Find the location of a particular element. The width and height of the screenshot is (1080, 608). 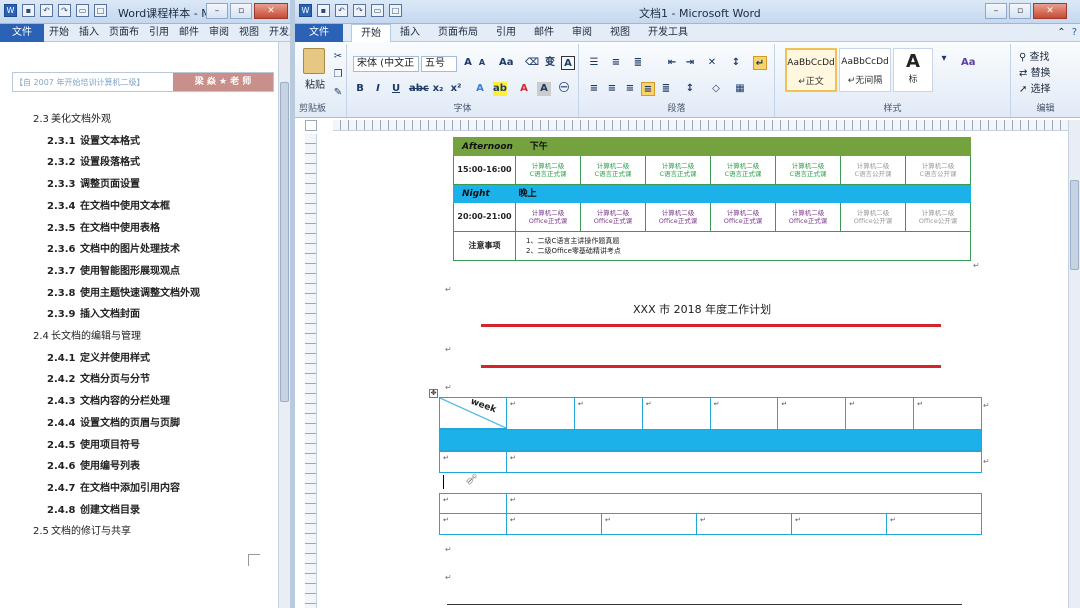

maximize-button: ▫ is located at coordinates (241, 11).